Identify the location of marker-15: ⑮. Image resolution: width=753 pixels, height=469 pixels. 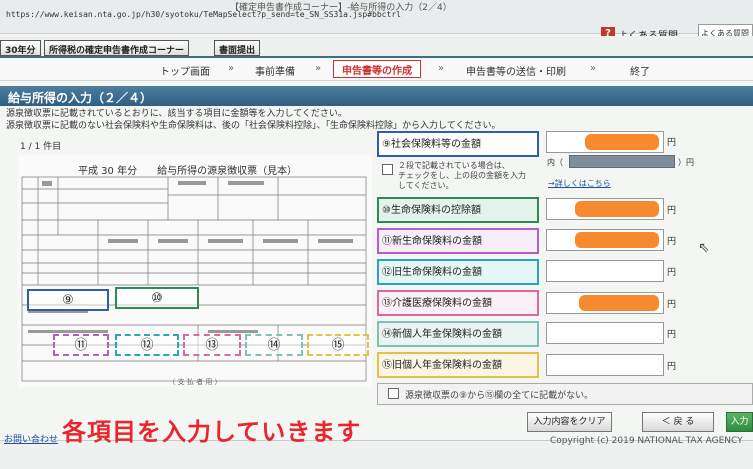
(338, 345).